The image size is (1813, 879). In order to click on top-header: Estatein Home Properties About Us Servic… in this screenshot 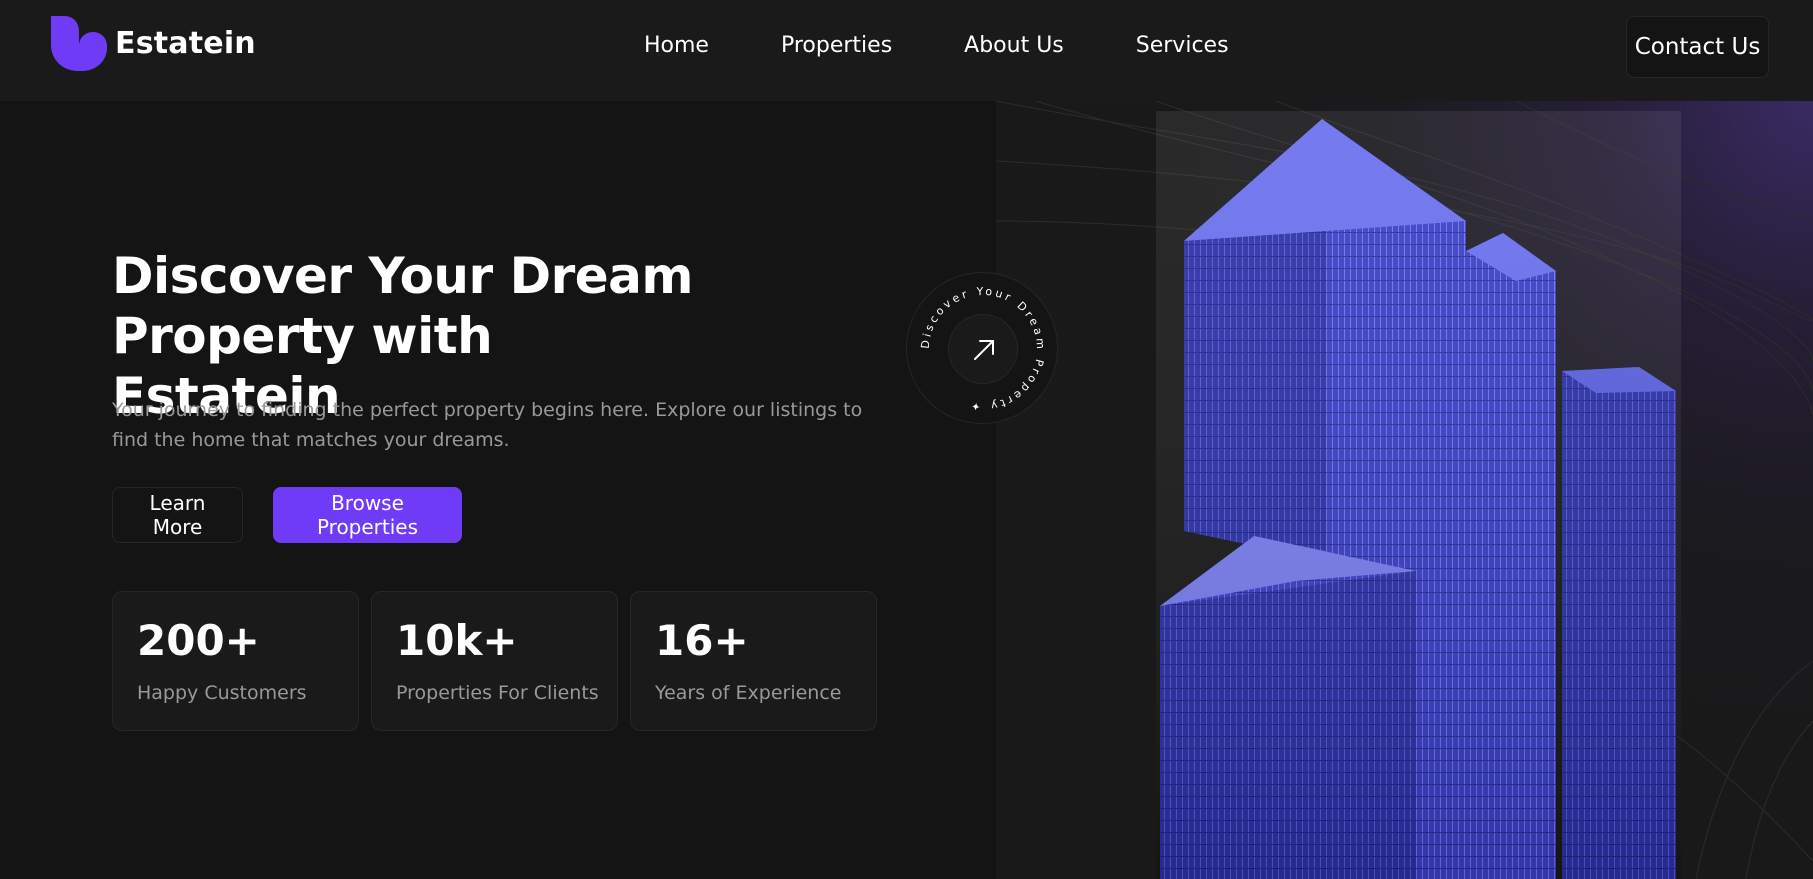, I will do `click(906, 50)`.